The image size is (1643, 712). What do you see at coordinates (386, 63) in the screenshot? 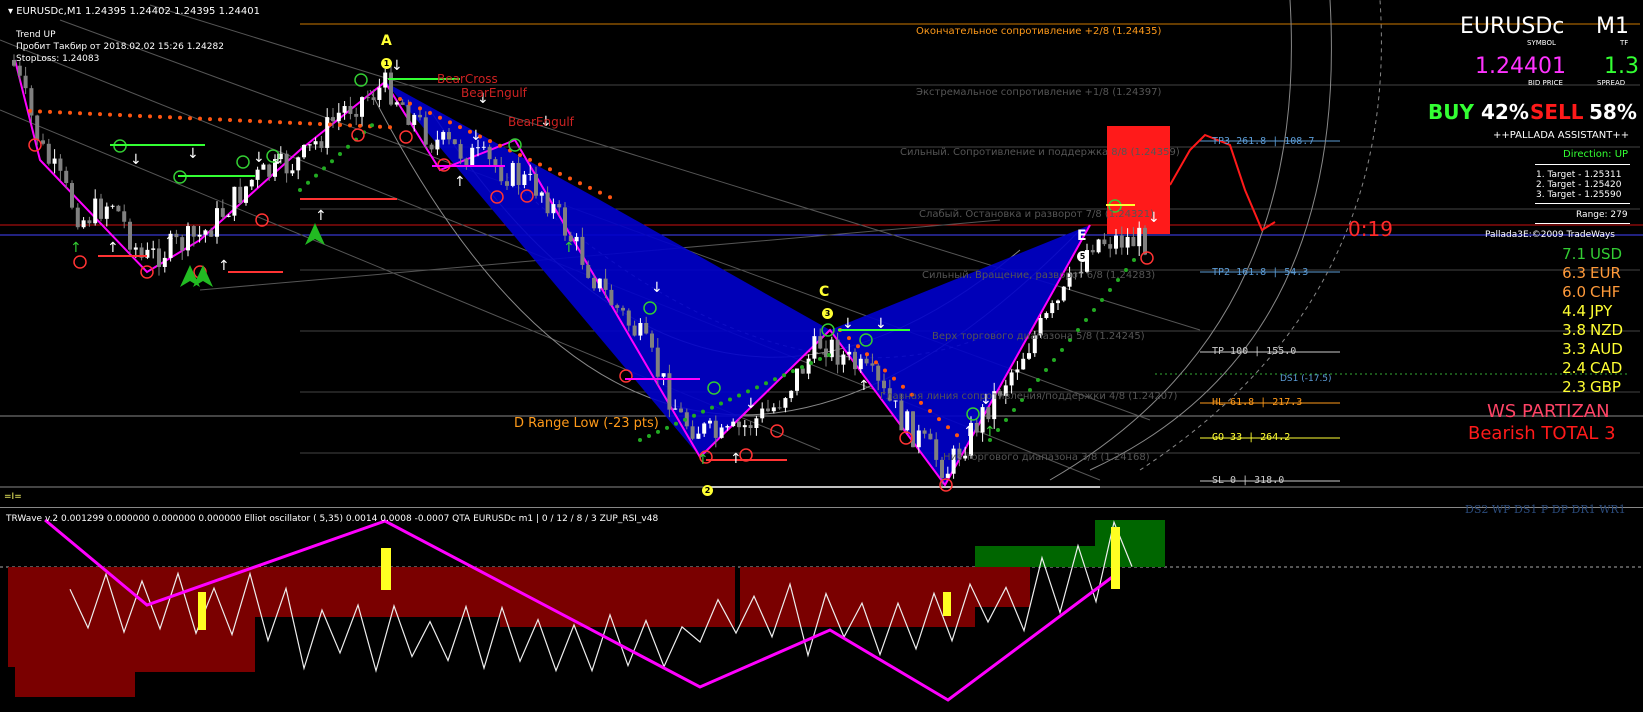
I see `wave-number-1: 1` at bounding box center [386, 63].